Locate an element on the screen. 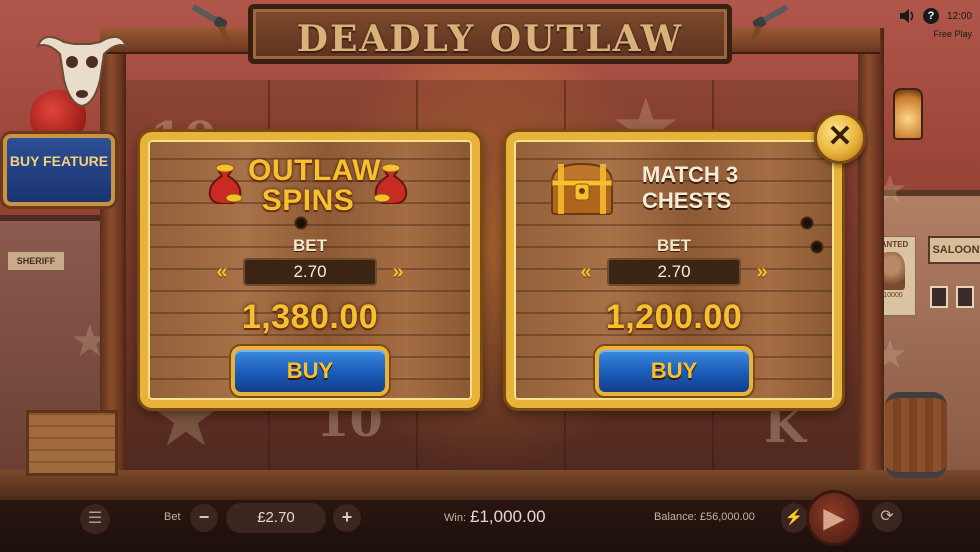 Image resolution: width=980 pixels, height=552 pixels. autoplay-icon: ⟳ is located at coordinates (887, 517).